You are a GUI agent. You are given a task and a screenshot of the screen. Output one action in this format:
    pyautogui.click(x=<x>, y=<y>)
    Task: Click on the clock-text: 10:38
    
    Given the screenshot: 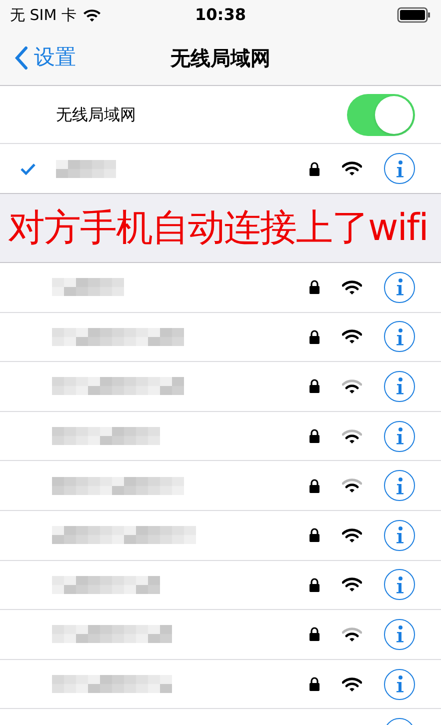 What is the action you would take?
    pyautogui.click(x=220, y=15)
    